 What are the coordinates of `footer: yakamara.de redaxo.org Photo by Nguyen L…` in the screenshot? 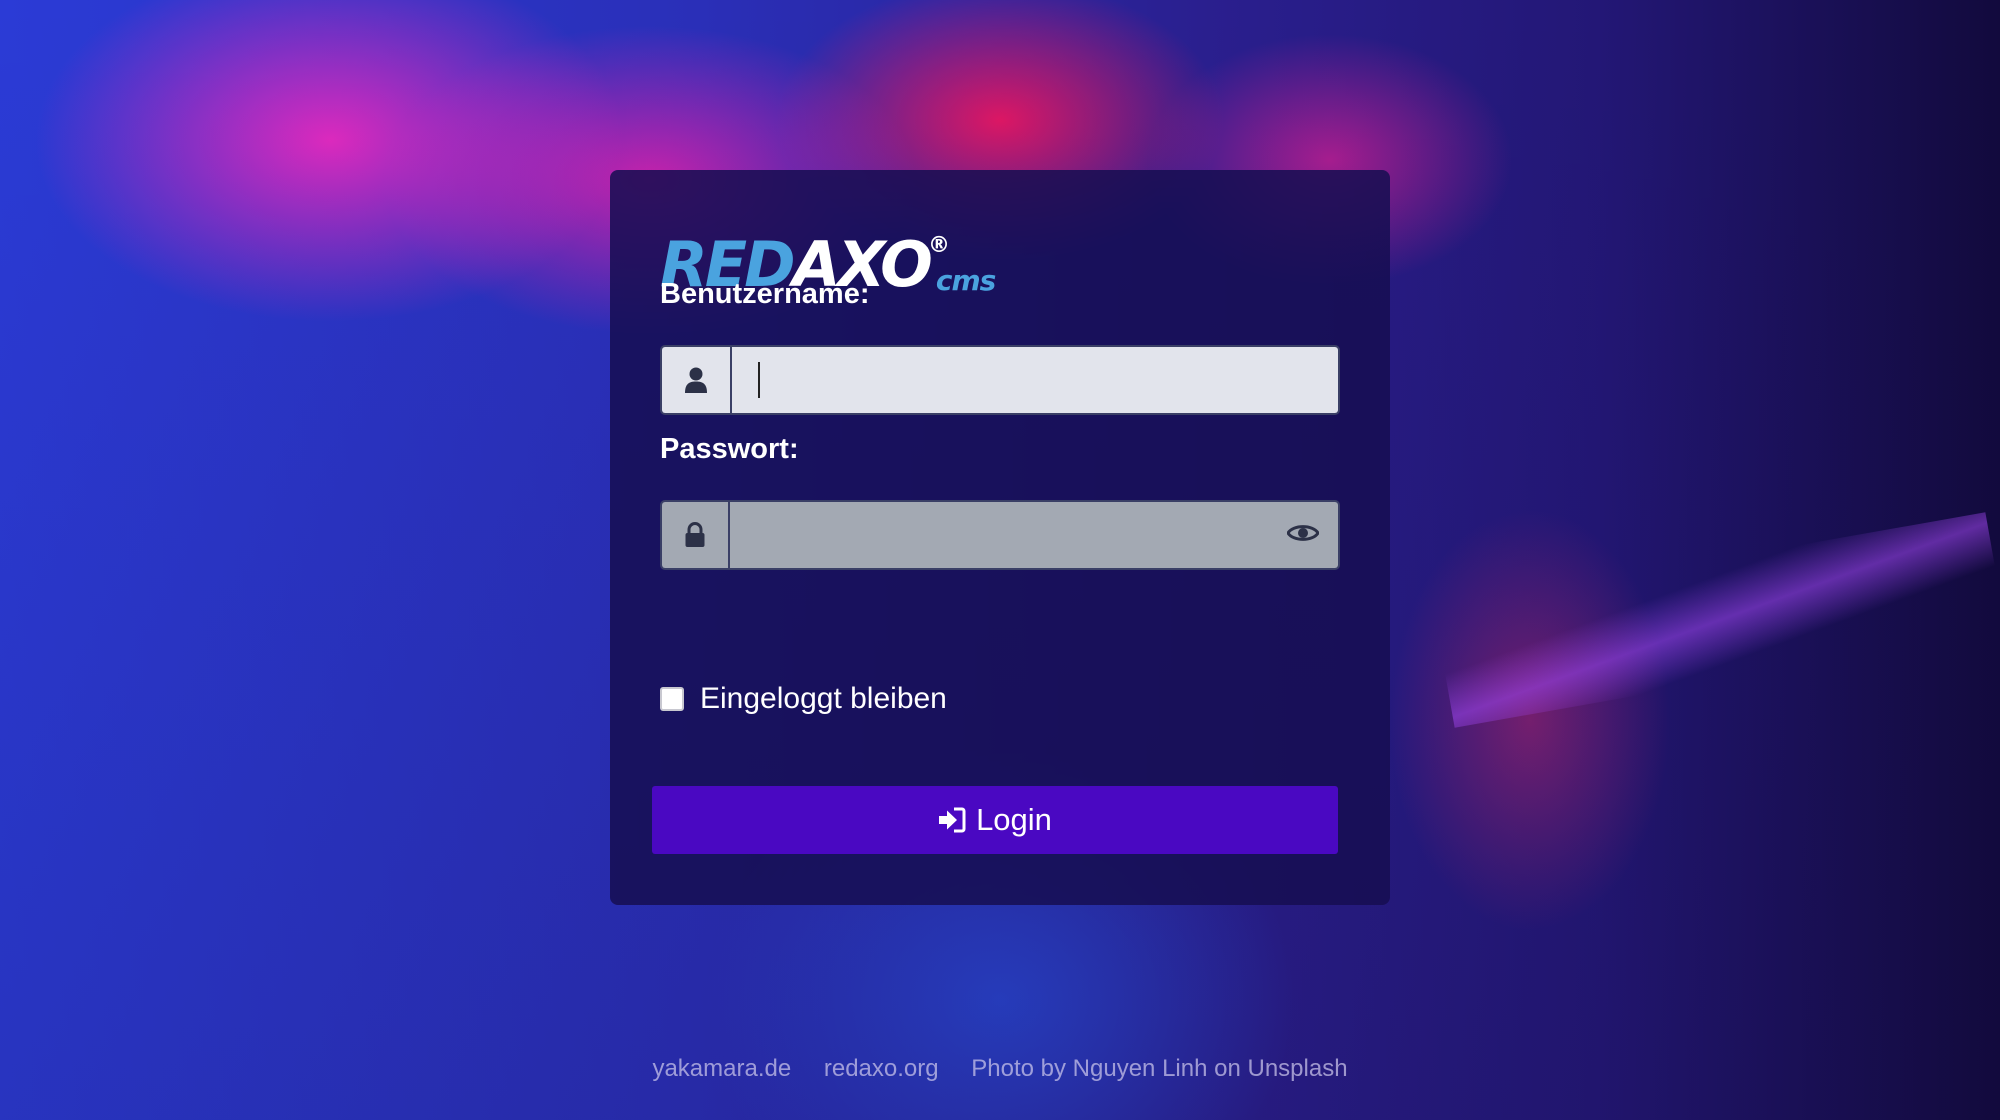 It's located at (1000, 1069).